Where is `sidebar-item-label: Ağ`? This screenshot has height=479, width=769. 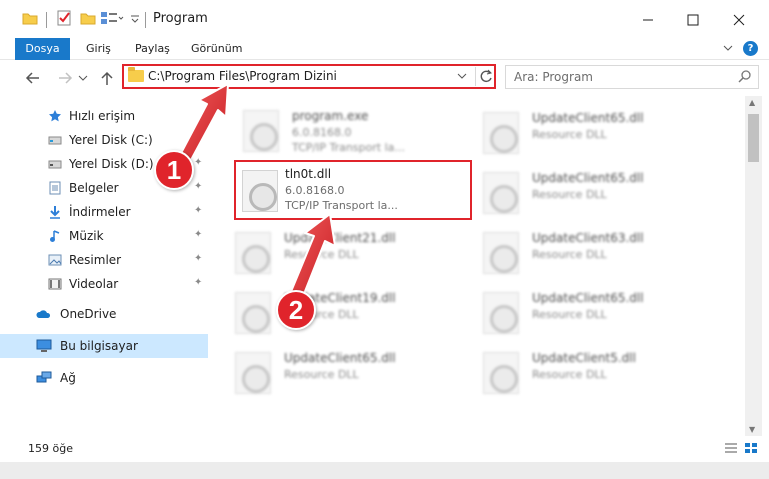 sidebar-item-label: Ağ is located at coordinates (68, 378).